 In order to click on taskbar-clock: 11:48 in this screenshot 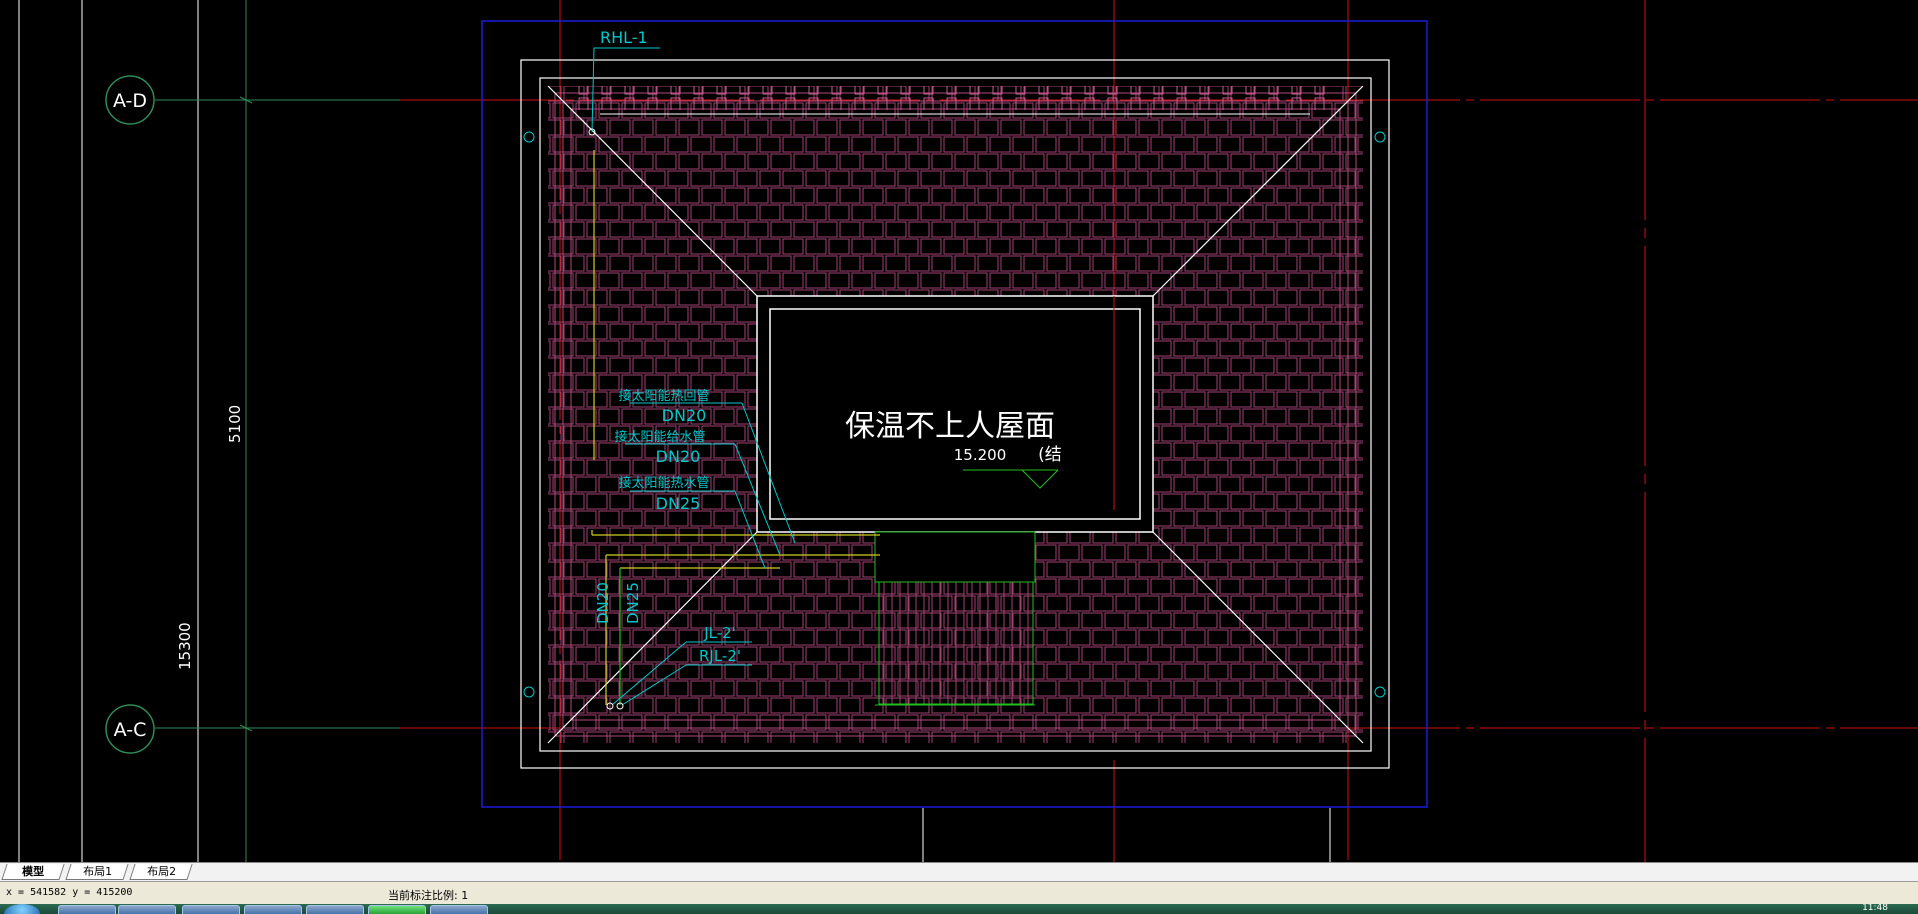, I will do `click(1875, 908)`.